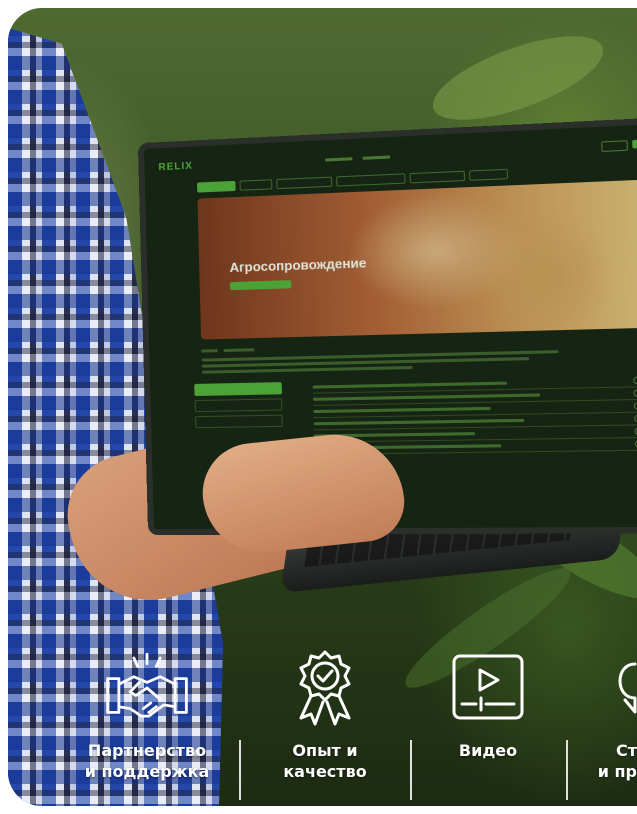 The image size is (637, 814). What do you see at coordinates (518, 78) in the screenshot?
I see `background-leaf` at bounding box center [518, 78].